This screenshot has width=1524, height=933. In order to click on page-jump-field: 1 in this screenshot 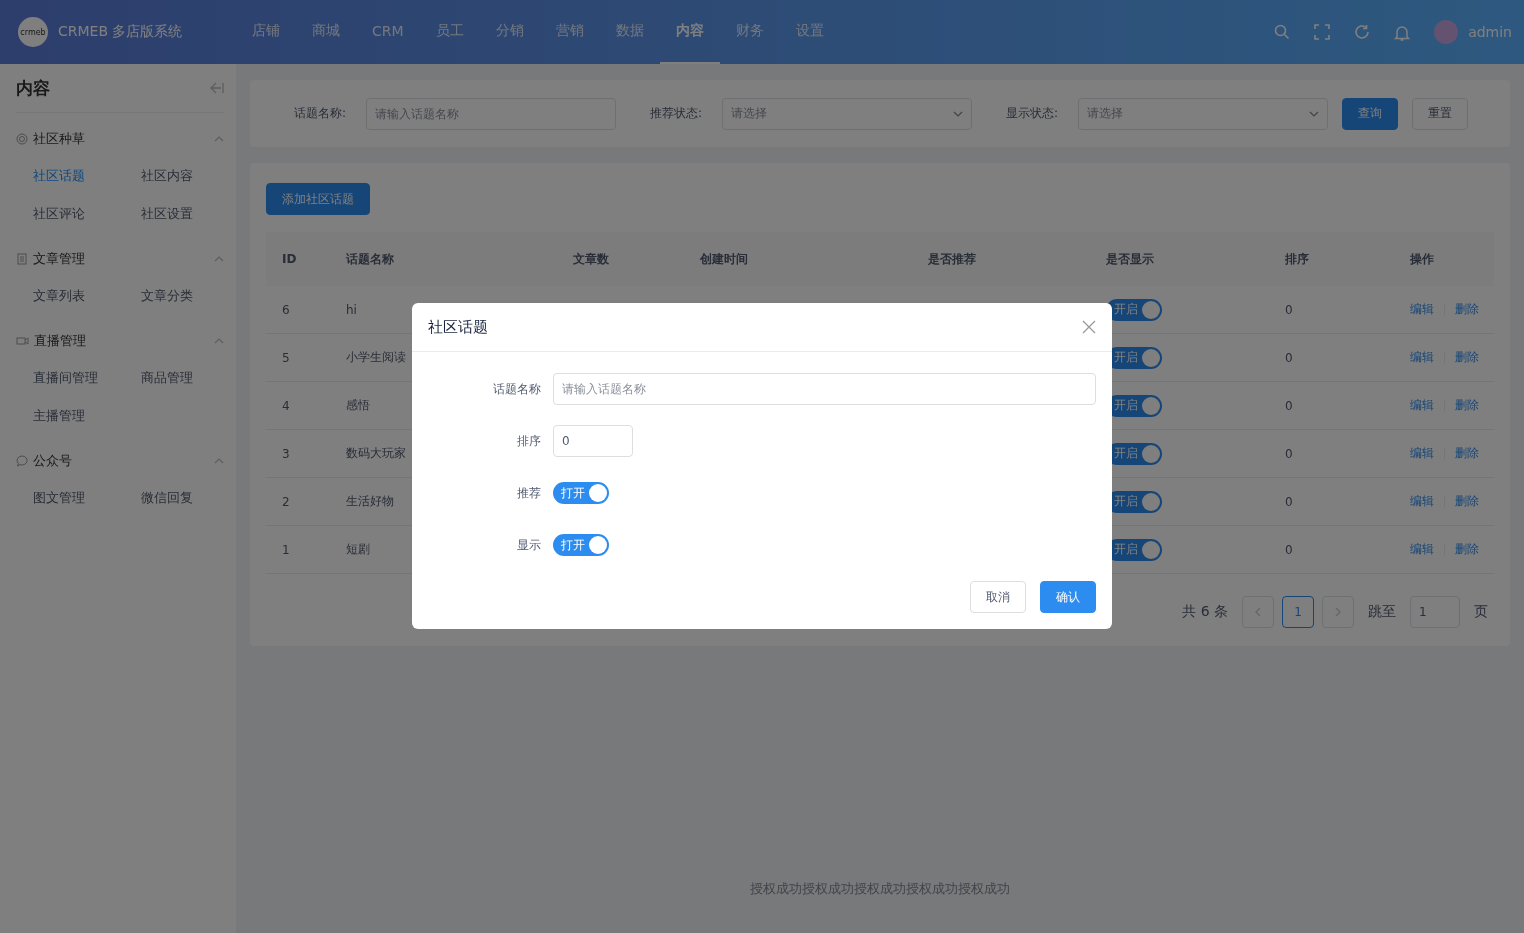, I will do `click(1435, 612)`.